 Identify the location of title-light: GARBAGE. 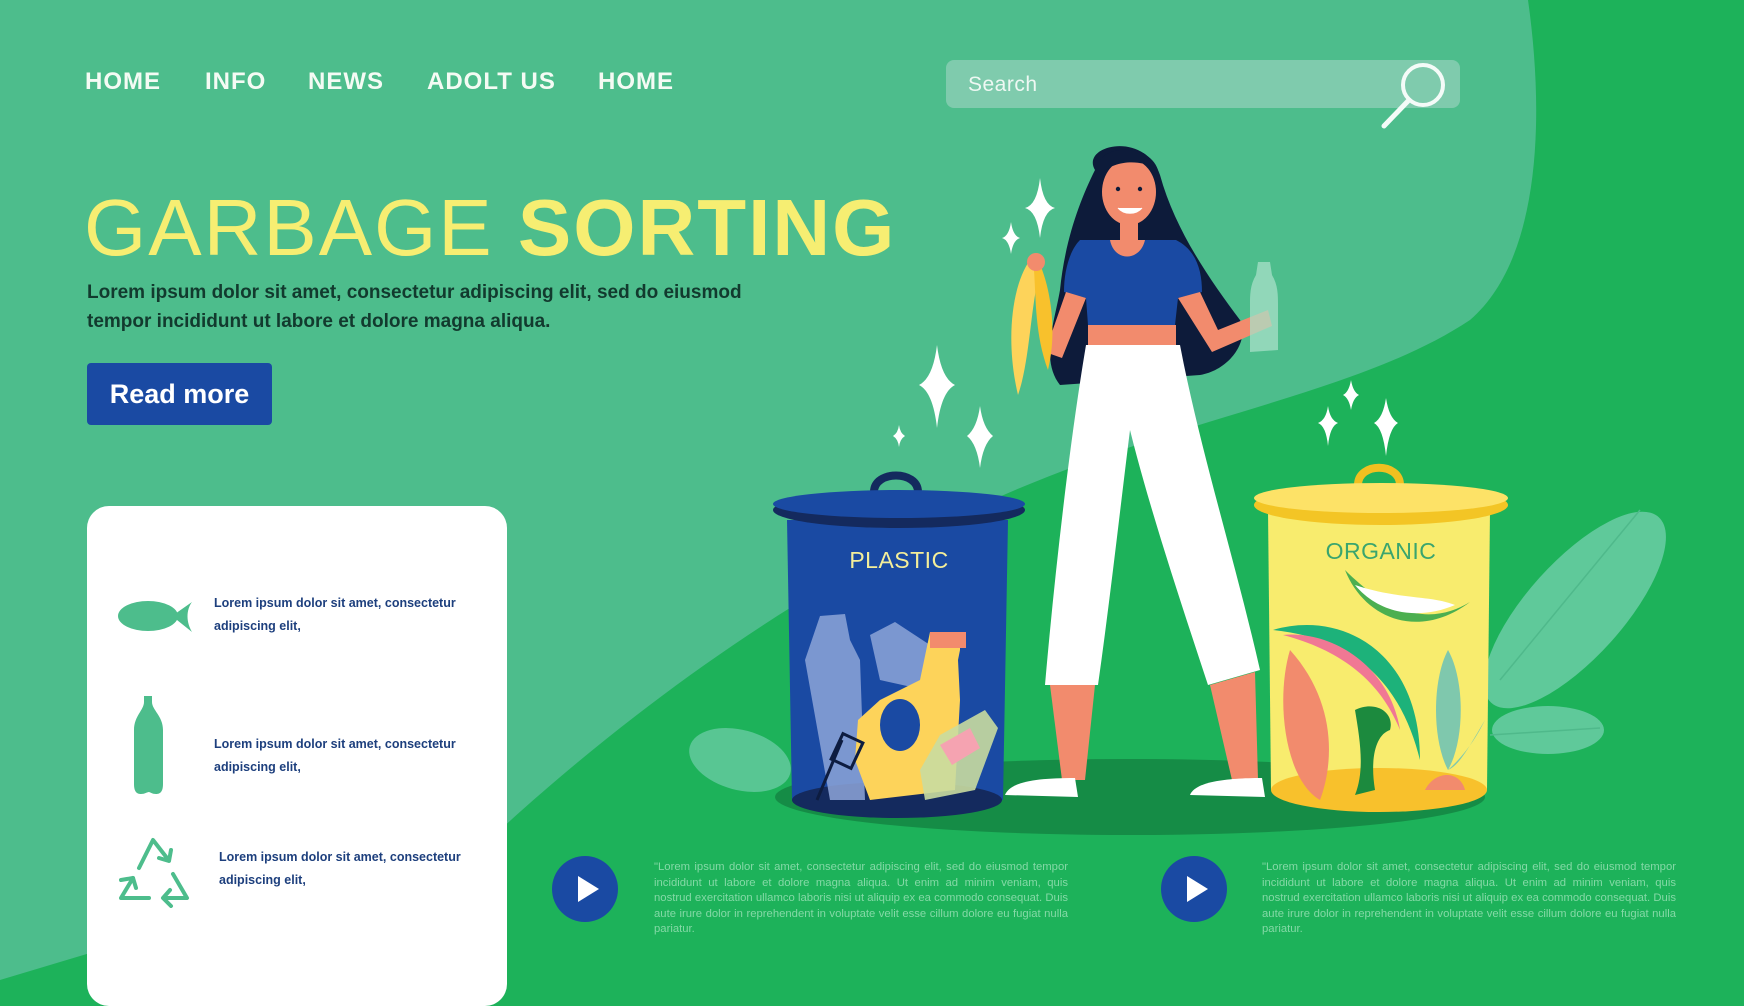
(289, 227).